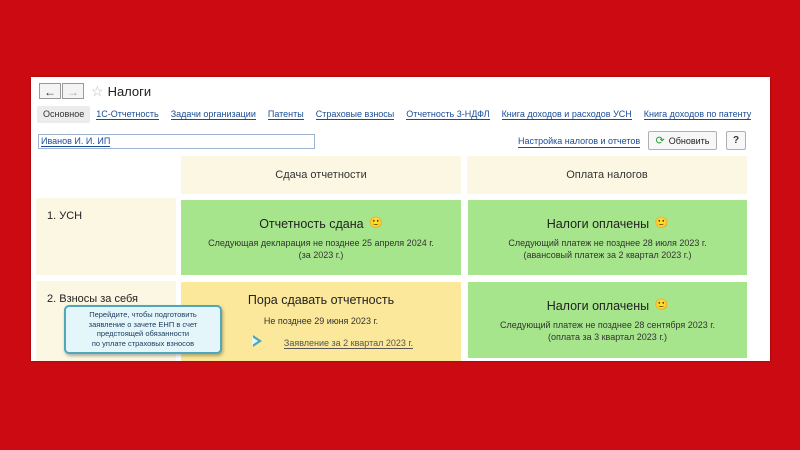 The height and width of the screenshot is (450, 800). I want to click on organization-field: Иванов И. И. ИП, so click(176, 141).